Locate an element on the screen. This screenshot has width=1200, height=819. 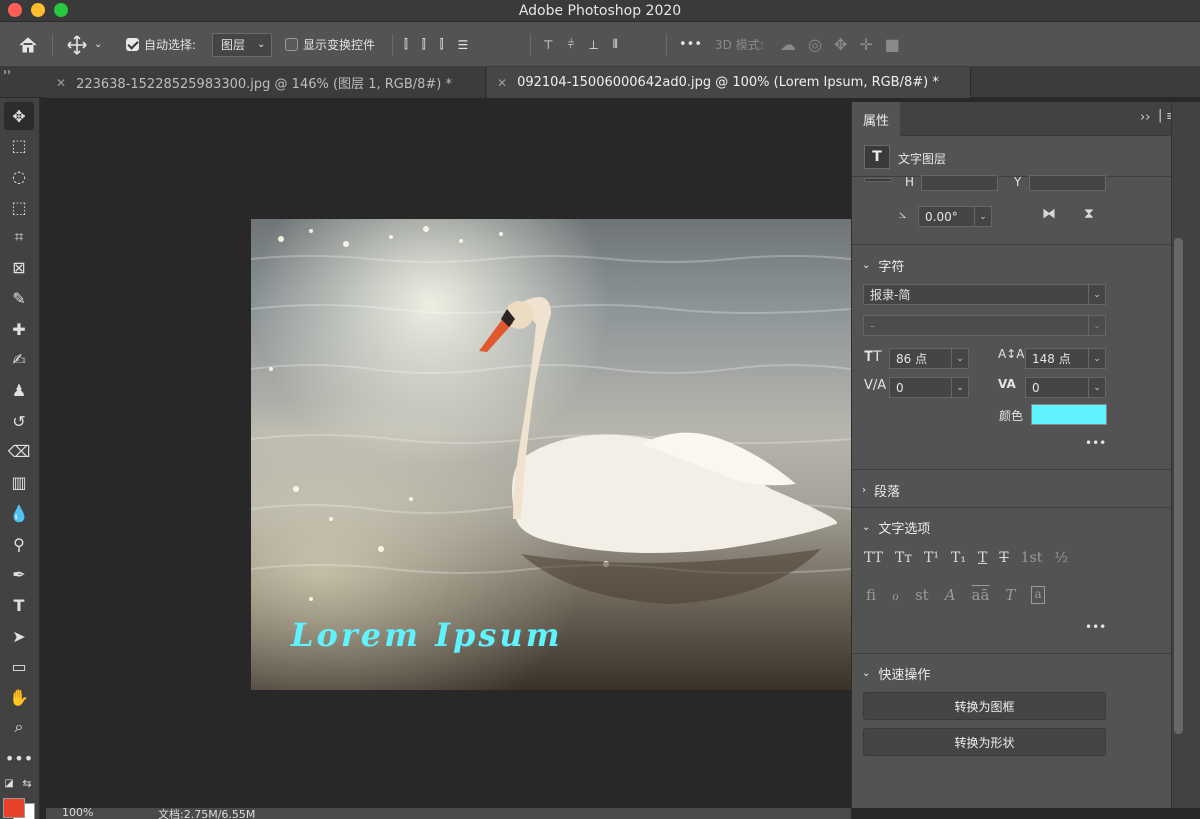
hand-tool-icon: ✋ is located at coordinates (19, 697).